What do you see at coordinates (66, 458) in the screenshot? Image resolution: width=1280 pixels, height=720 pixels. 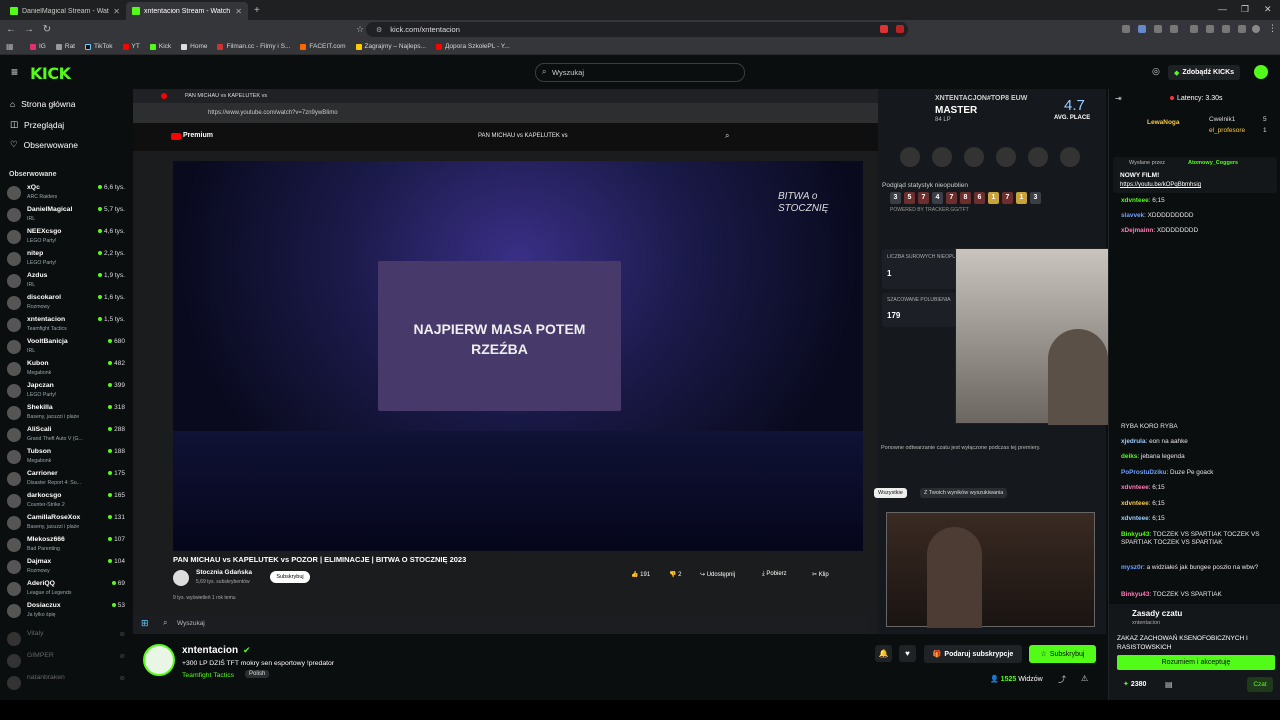 I see `channel-item: Tubson Megabonk 188` at bounding box center [66, 458].